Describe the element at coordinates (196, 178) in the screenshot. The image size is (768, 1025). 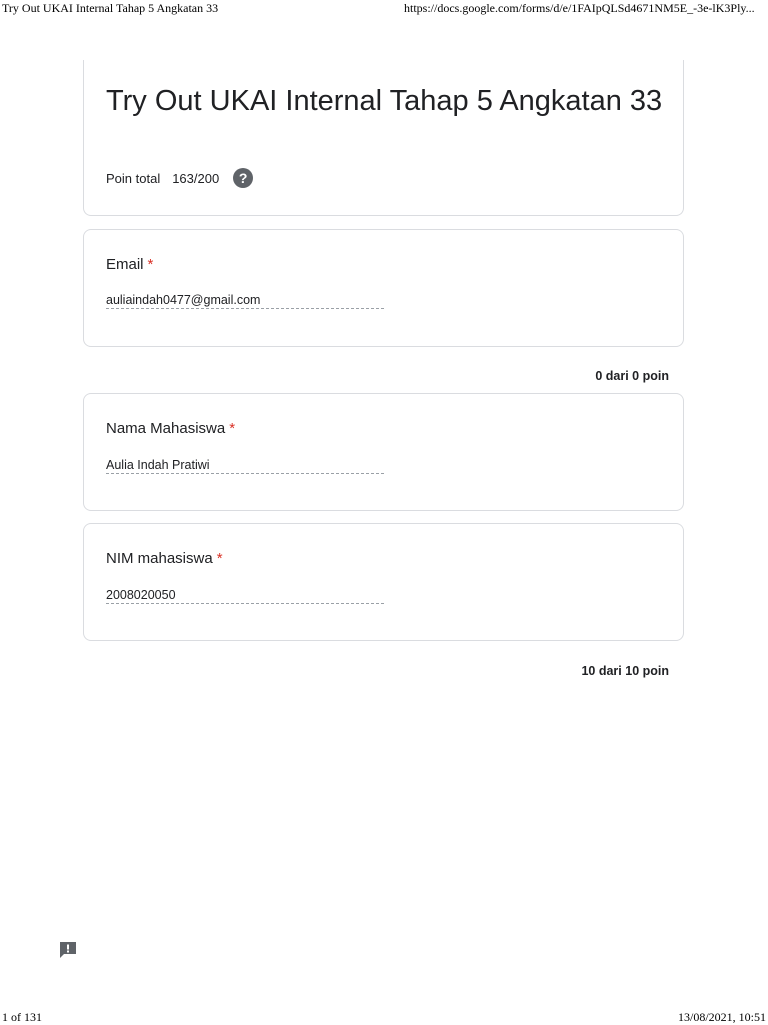
I see `score-value: 163/200` at that location.